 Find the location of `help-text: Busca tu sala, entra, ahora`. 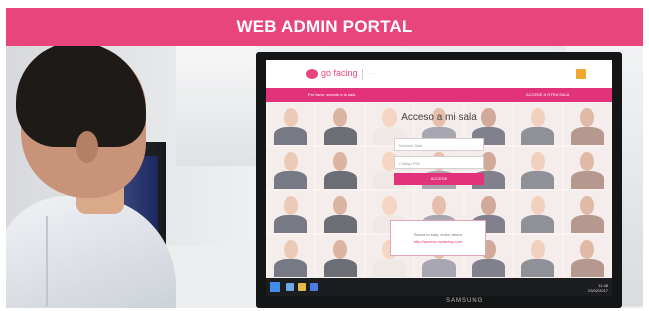

help-text: Busca tu sala, entra, ahora is located at coordinates (438, 234).